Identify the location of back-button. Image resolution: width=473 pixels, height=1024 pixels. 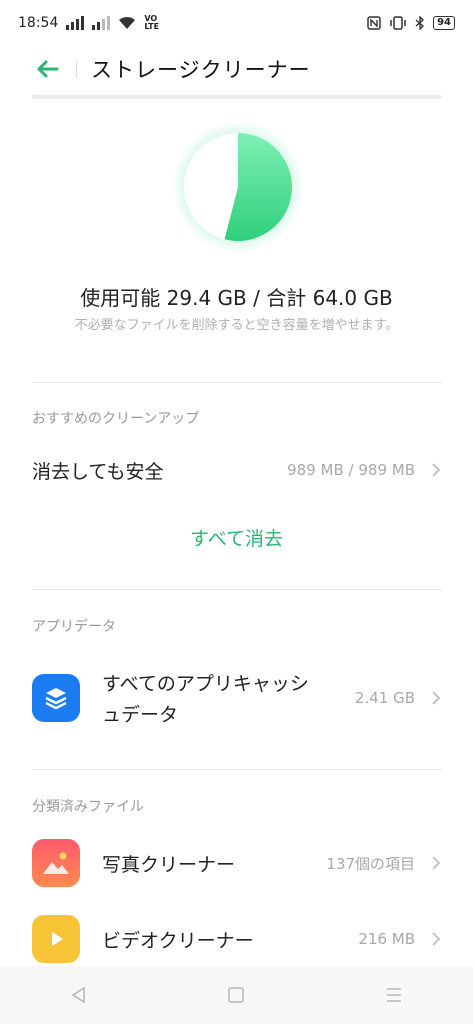
(47, 69).